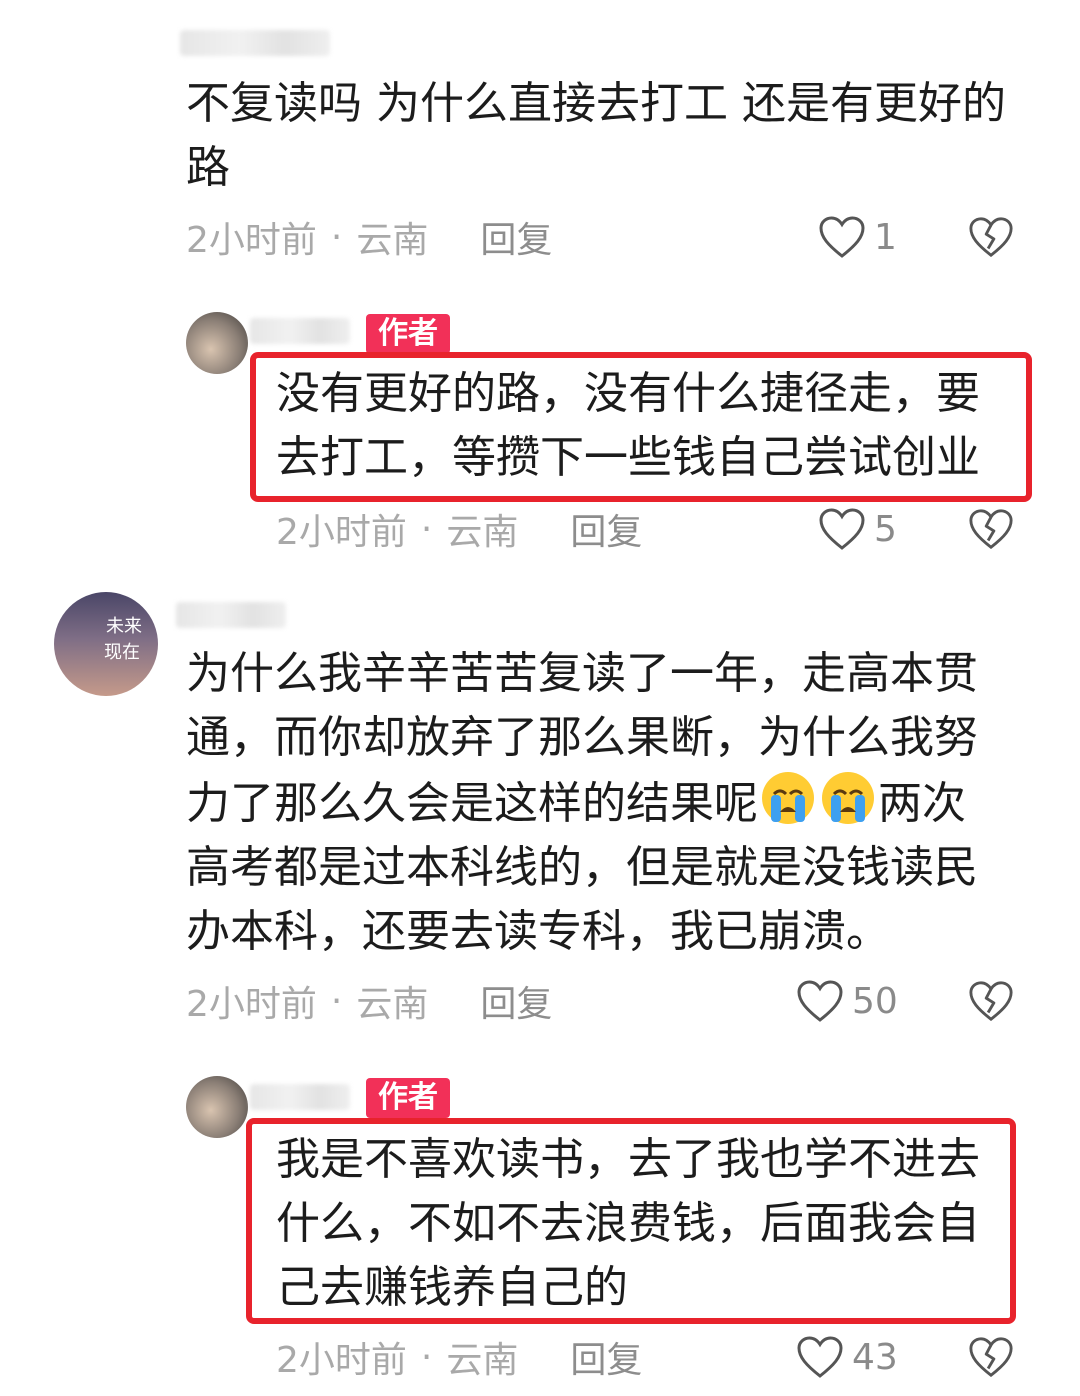 The width and height of the screenshot is (1080, 1396). I want to click on like-button: 5, so click(857, 529).